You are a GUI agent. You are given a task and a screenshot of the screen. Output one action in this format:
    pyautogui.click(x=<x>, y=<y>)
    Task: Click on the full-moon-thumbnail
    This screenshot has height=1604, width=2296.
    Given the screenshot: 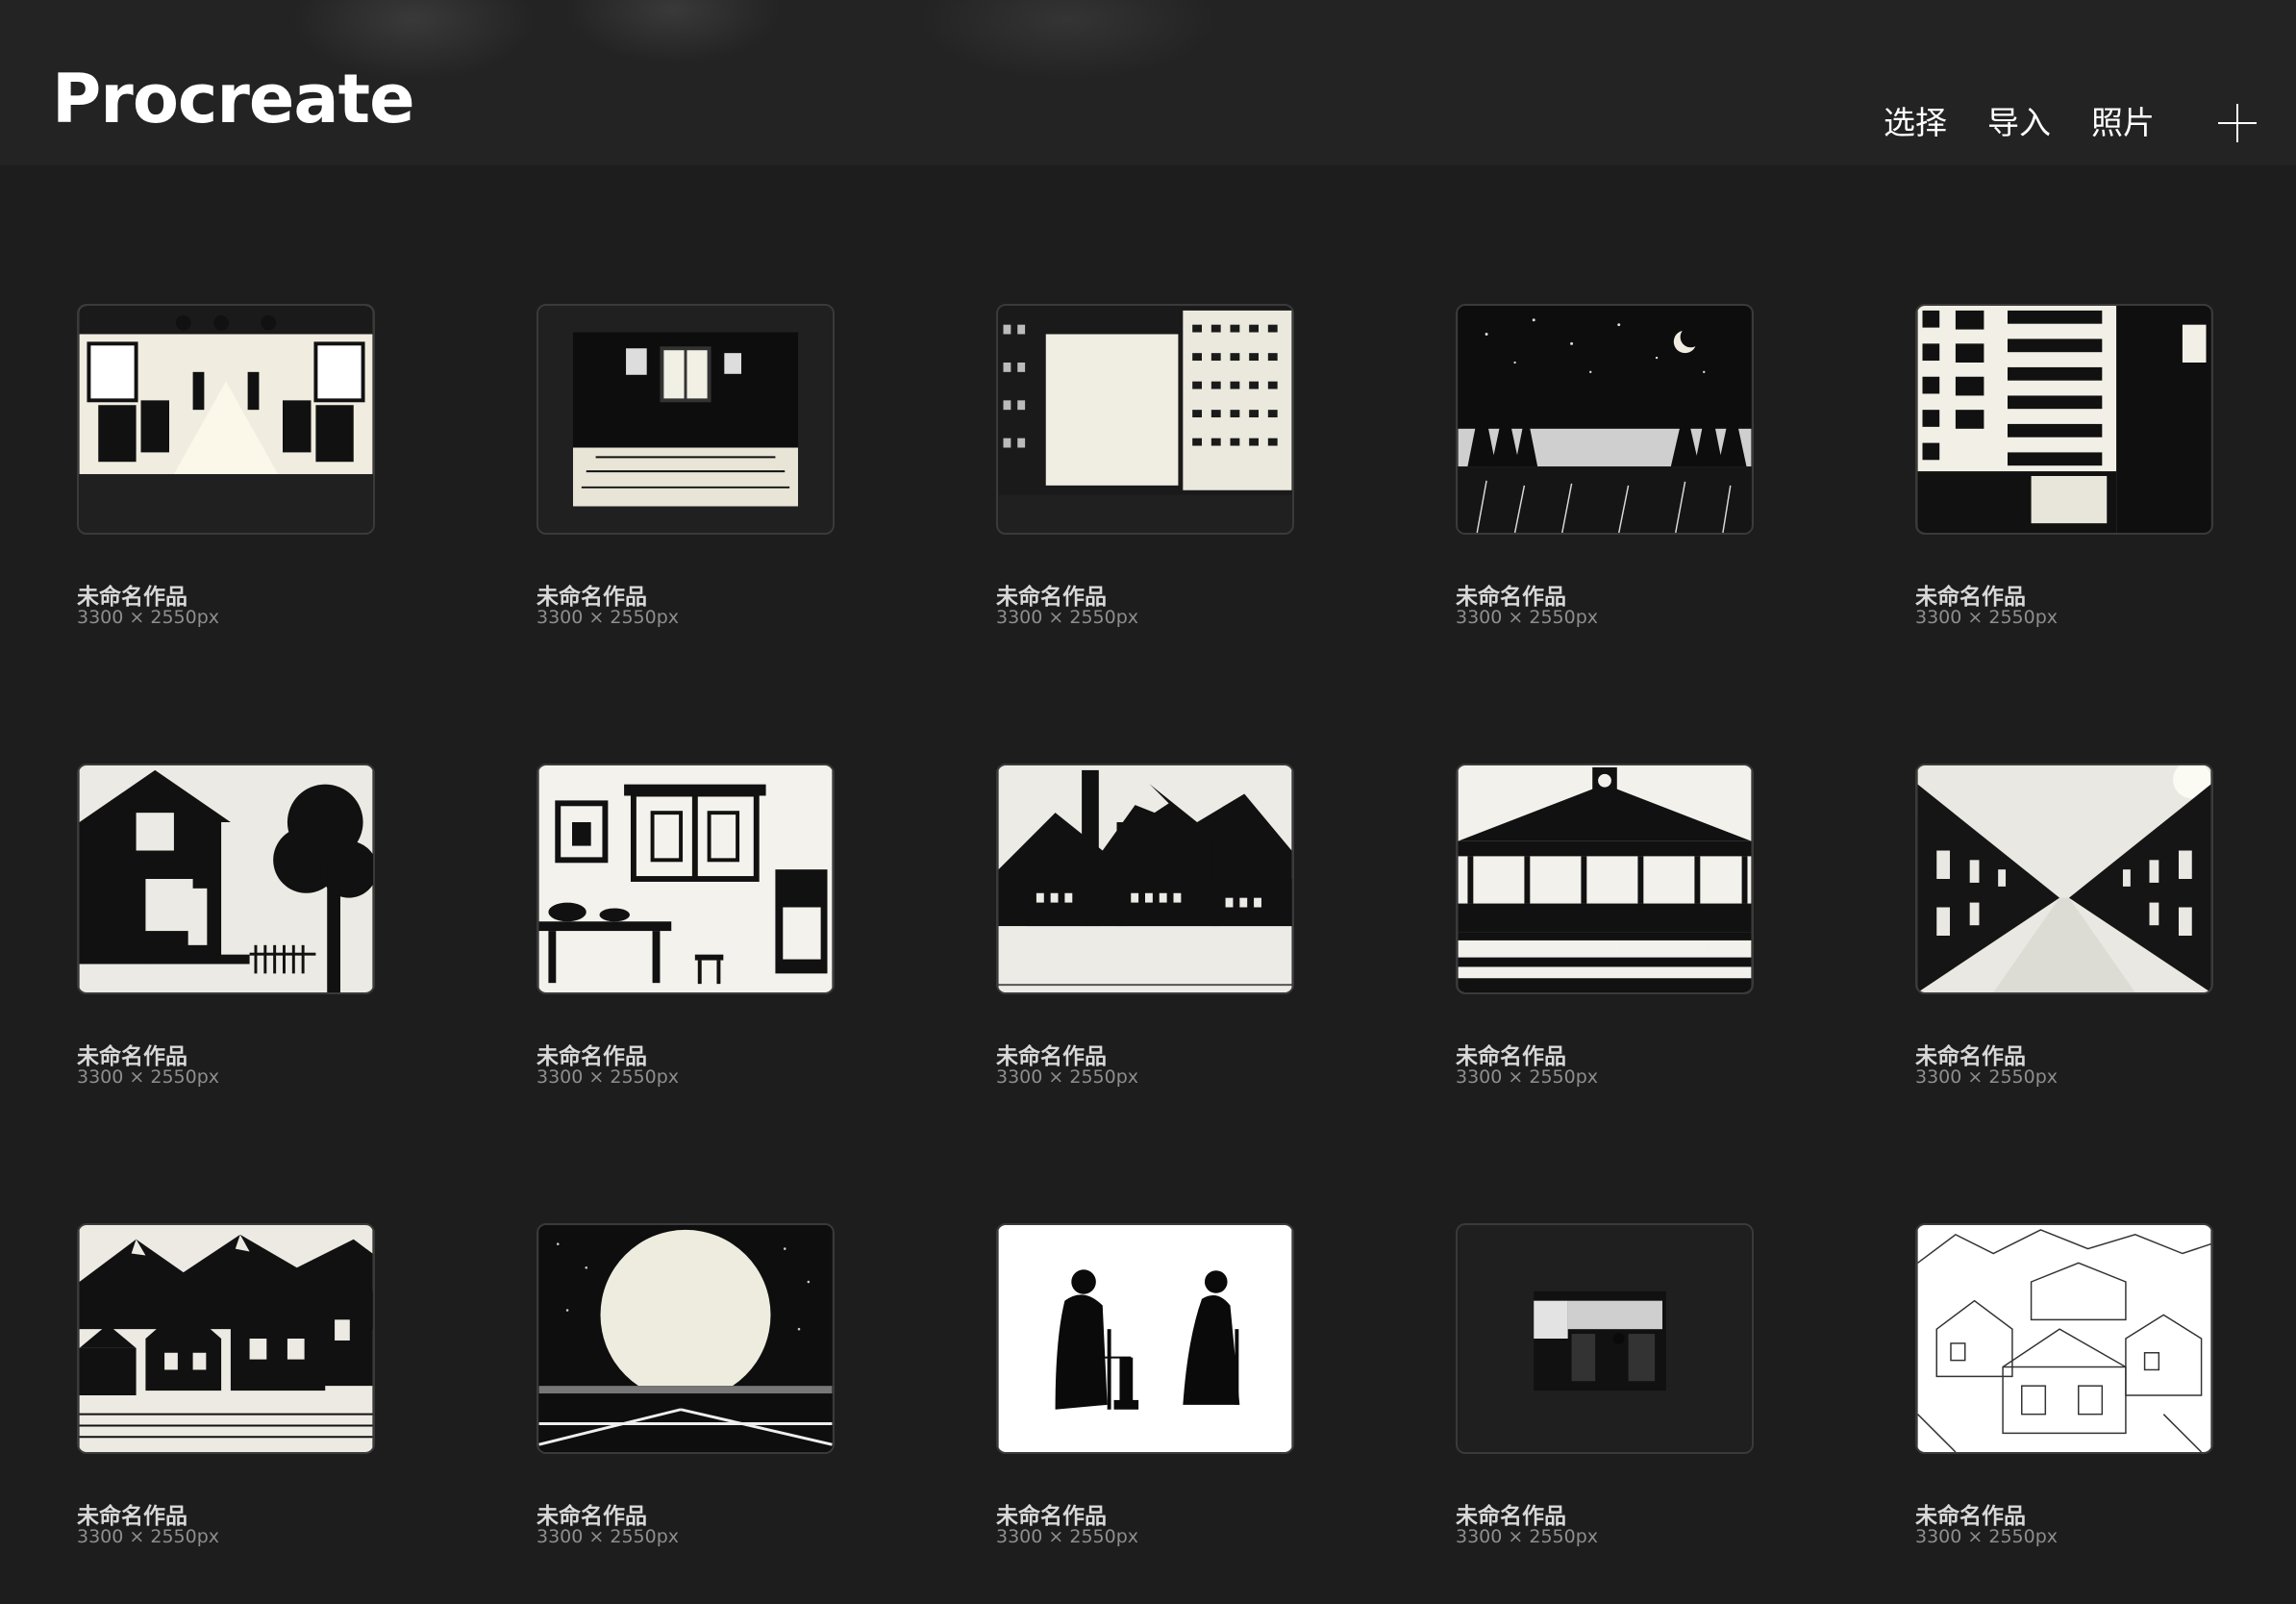 What is the action you would take?
    pyautogui.click(x=685, y=1338)
    